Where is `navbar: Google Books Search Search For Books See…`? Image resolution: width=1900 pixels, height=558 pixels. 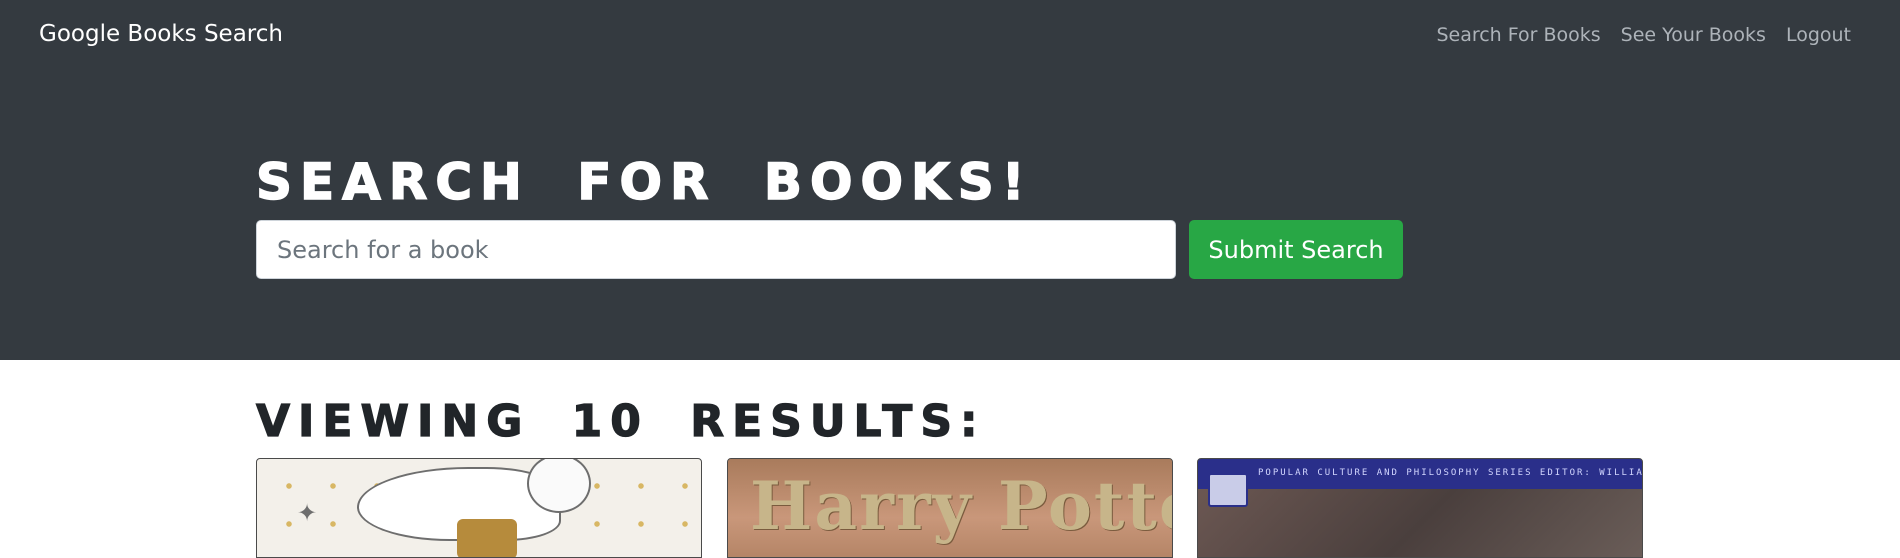 navbar: Google Books Search Search For Books See… is located at coordinates (950, 35).